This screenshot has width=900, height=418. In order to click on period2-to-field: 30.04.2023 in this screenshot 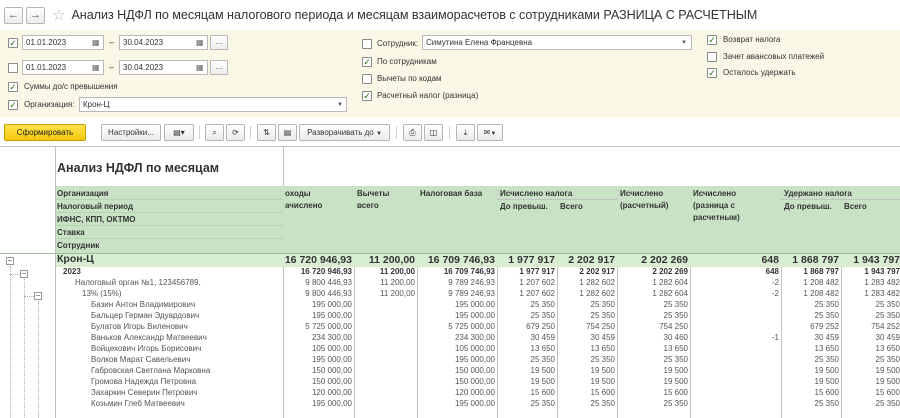, I will do `click(163, 67)`.